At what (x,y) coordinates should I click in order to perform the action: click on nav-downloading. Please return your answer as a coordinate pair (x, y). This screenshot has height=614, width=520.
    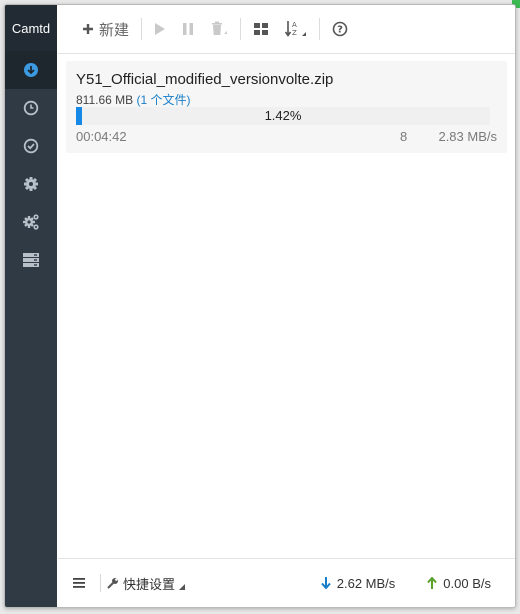
    Looking at the image, I should click on (31, 70).